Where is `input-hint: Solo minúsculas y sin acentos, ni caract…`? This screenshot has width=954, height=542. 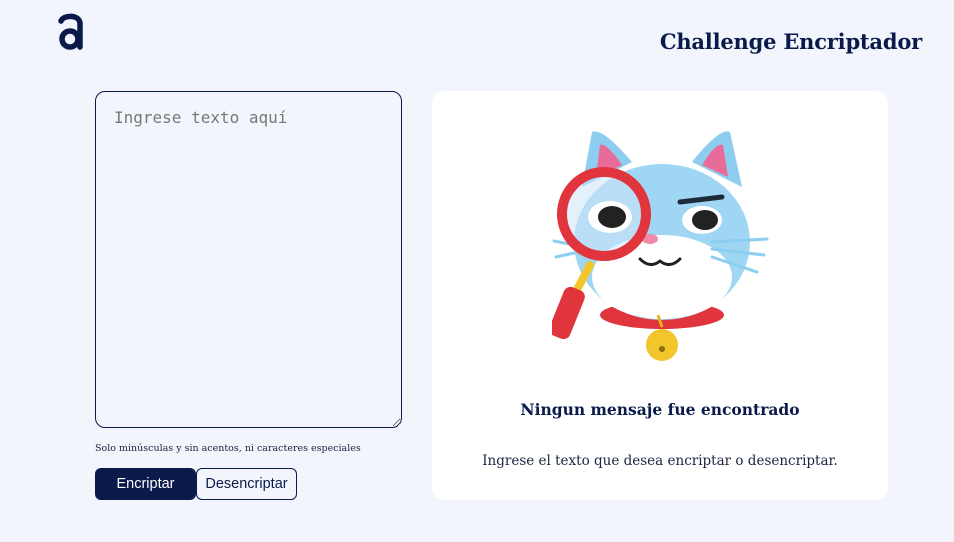
input-hint: Solo minúsculas y sin acentos, ni caract… is located at coordinates (228, 448).